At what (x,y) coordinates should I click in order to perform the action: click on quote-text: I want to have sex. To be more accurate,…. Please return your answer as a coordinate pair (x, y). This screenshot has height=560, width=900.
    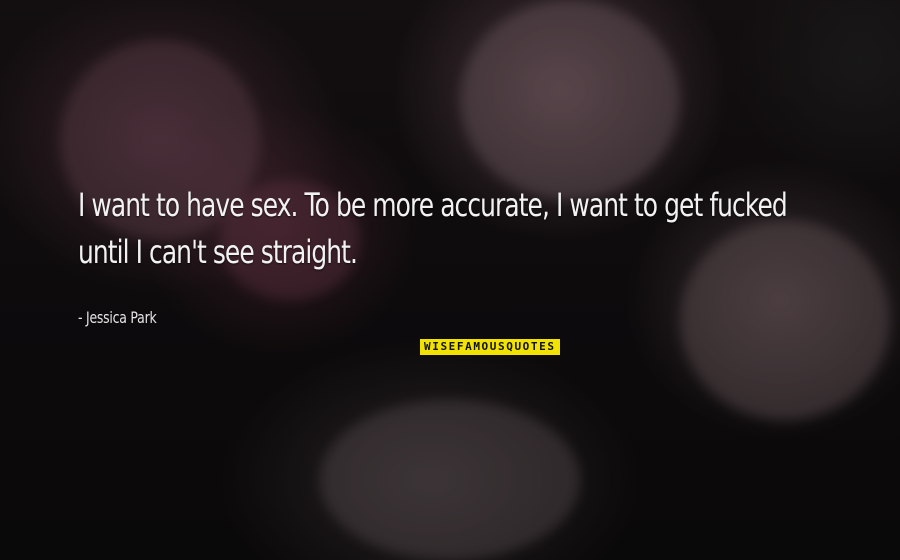
    Looking at the image, I should click on (433, 228).